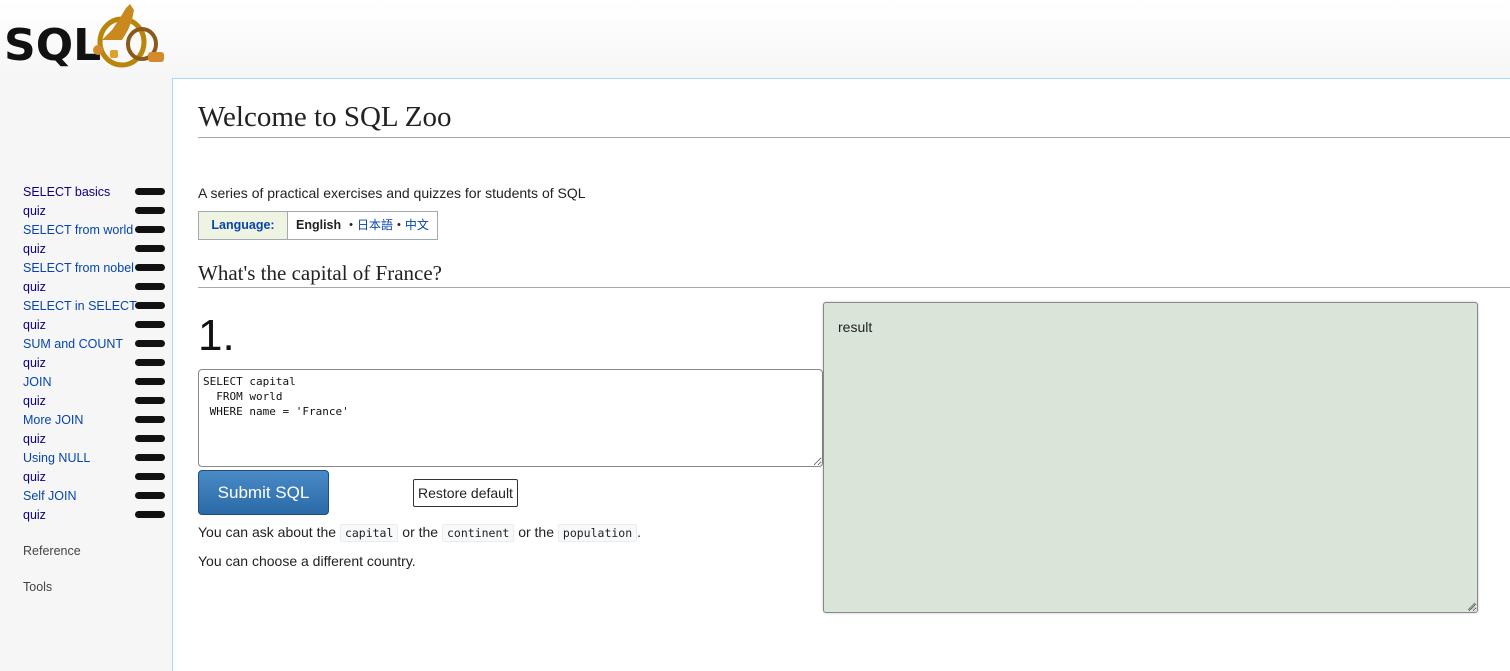 The image size is (1510, 671). I want to click on tools-link: Tools, so click(37, 587).